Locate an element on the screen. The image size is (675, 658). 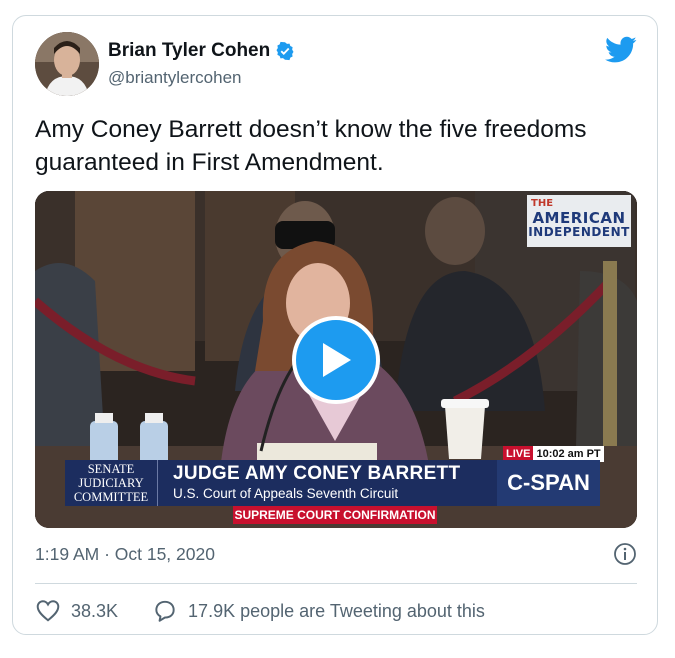
tweet-timestamp: 1:19 AM · Oct 15, 2020 is located at coordinates (125, 554).